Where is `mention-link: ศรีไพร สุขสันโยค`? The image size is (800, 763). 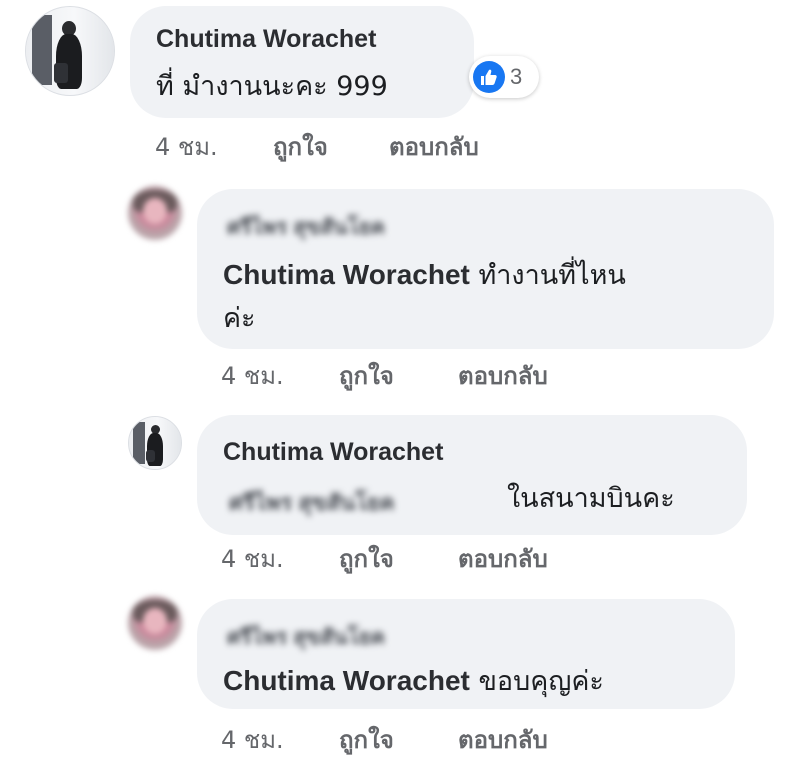 mention-link: ศรีไพร สุขสันโยค is located at coordinates (312, 503).